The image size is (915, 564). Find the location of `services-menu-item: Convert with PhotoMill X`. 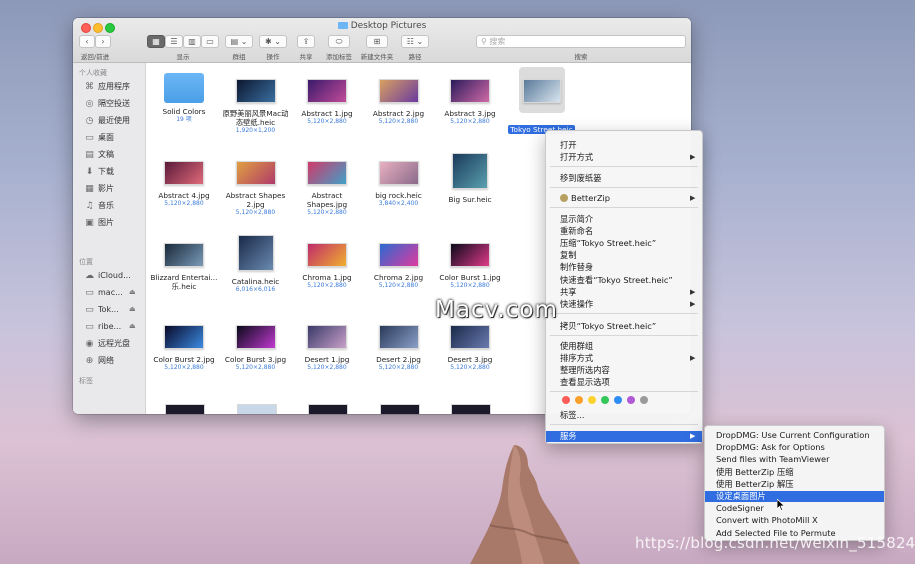

services-menu-item: Convert with PhotoMill X is located at coordinates (794, 520).